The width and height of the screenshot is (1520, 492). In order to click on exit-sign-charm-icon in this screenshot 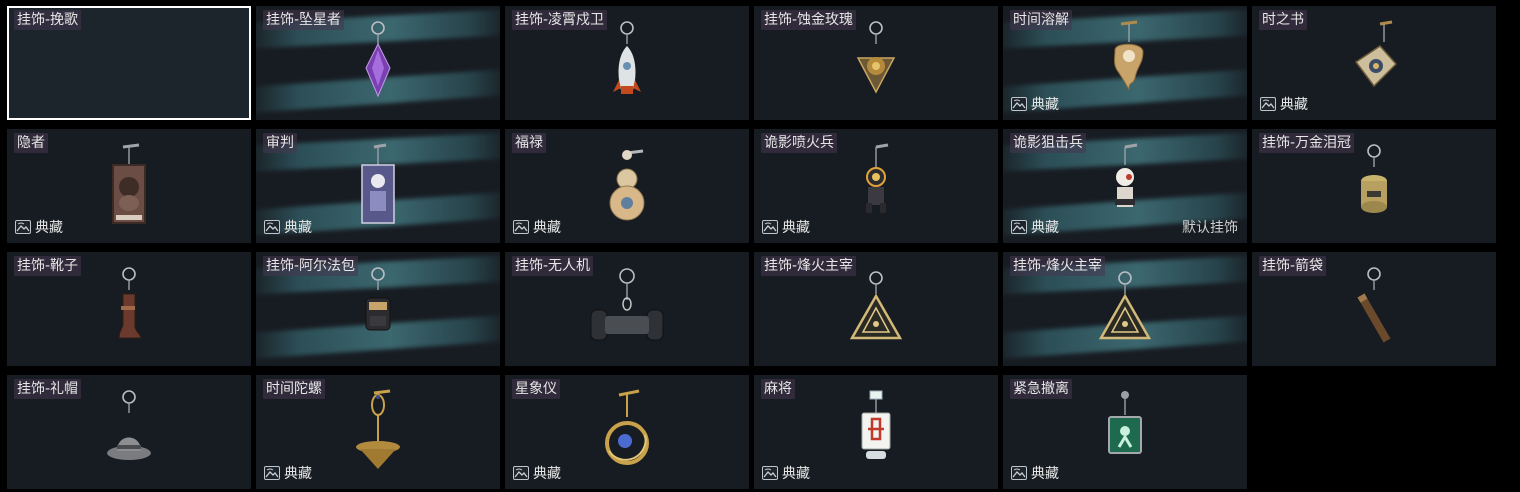, I will do `click(1125, 437)`.